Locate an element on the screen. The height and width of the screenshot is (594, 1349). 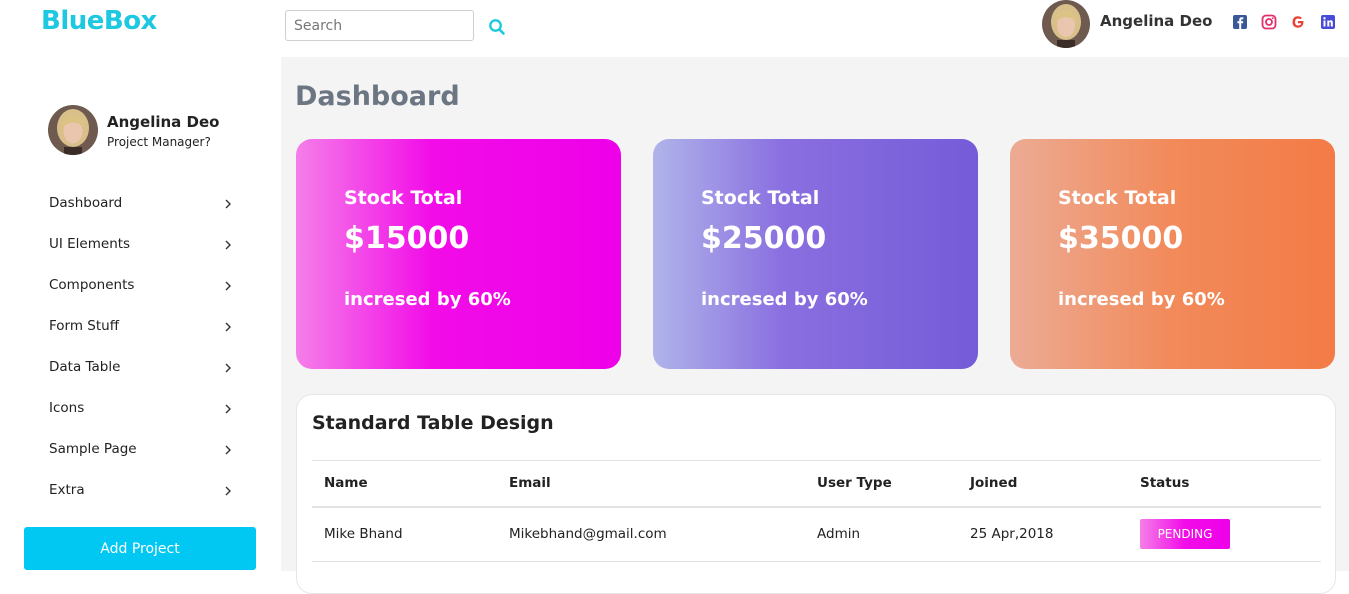
status-badge: PENDING is located at coordinates (1185, 534).